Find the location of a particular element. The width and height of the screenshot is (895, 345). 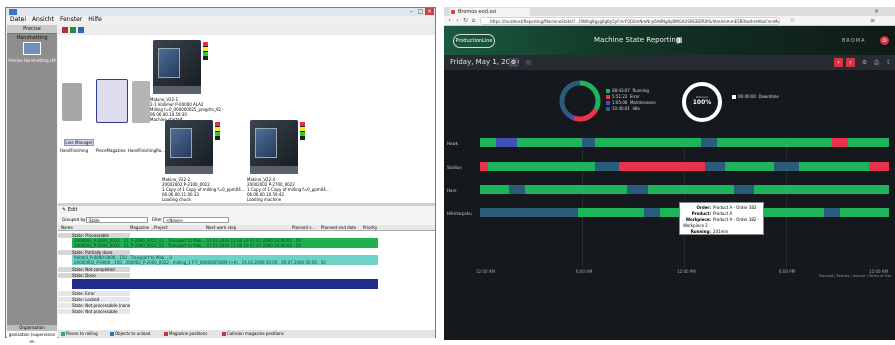

col-next-work-step: Next work step is located at coordinates (221, 228).